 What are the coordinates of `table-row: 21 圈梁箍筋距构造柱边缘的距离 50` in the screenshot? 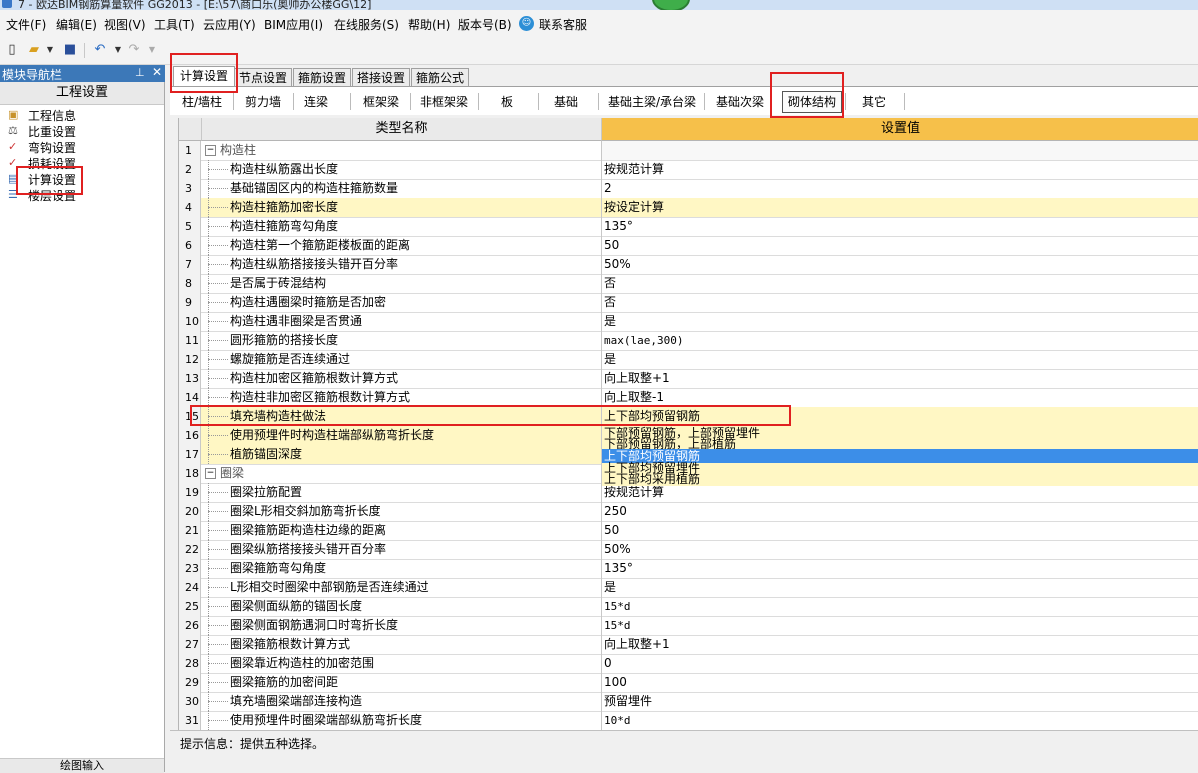 It's located at (688, 531).